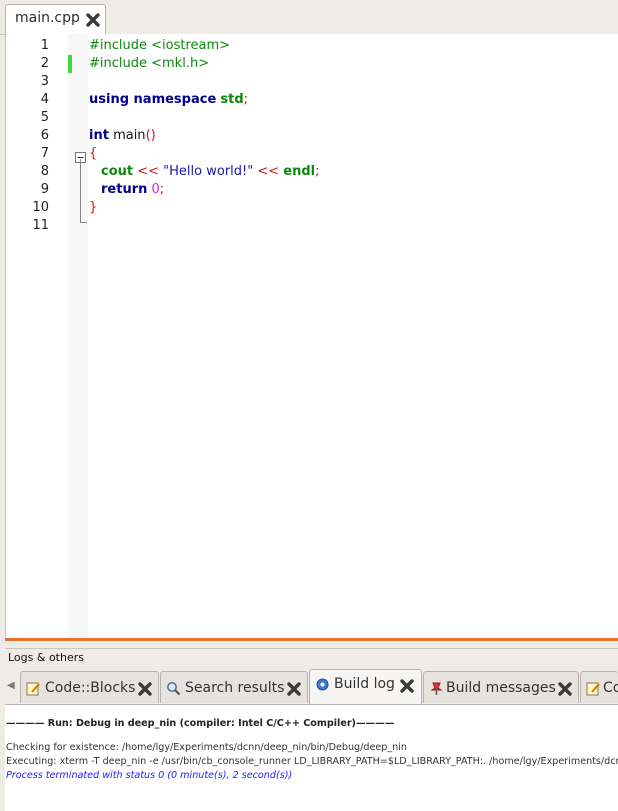 Image resolution: width=618 pixels, height=811 pixels. I want to click on tab-codeblocks: Code::Blocks, so click(89, 687).